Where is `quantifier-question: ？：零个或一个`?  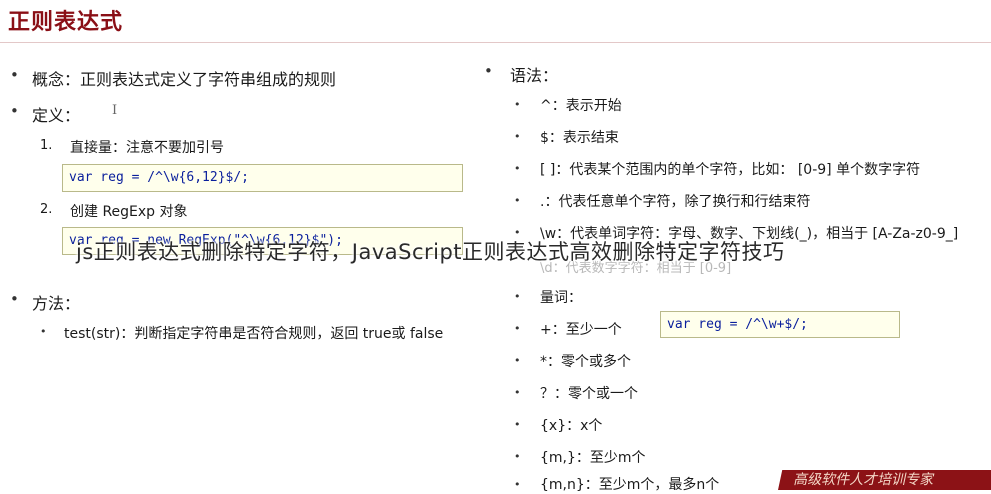 quantifier-question: ？：零个或一个 is located at coordinates (589, 394).